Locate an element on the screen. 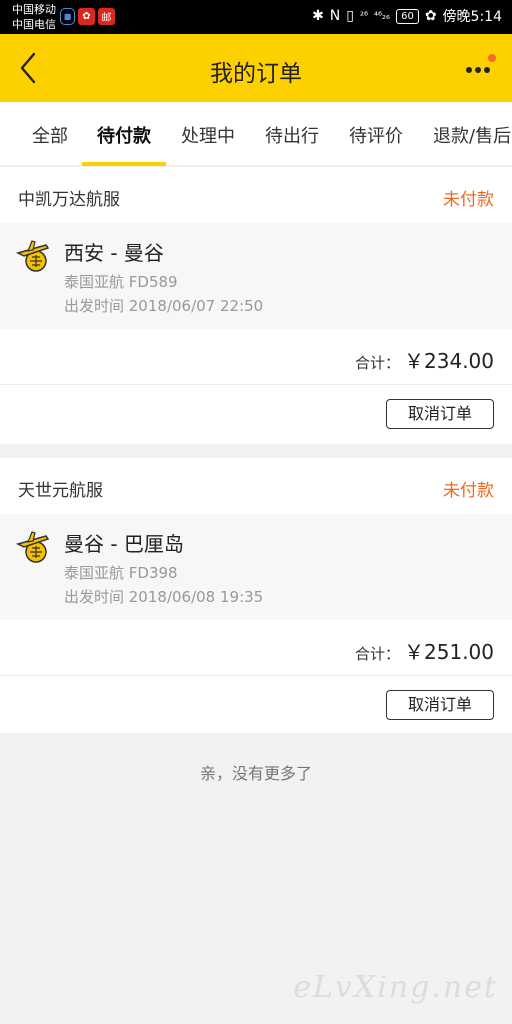 This screenshot has height=1024, width=512. agency-name: 中凯万达航服 is located at coordinates (69, 200).